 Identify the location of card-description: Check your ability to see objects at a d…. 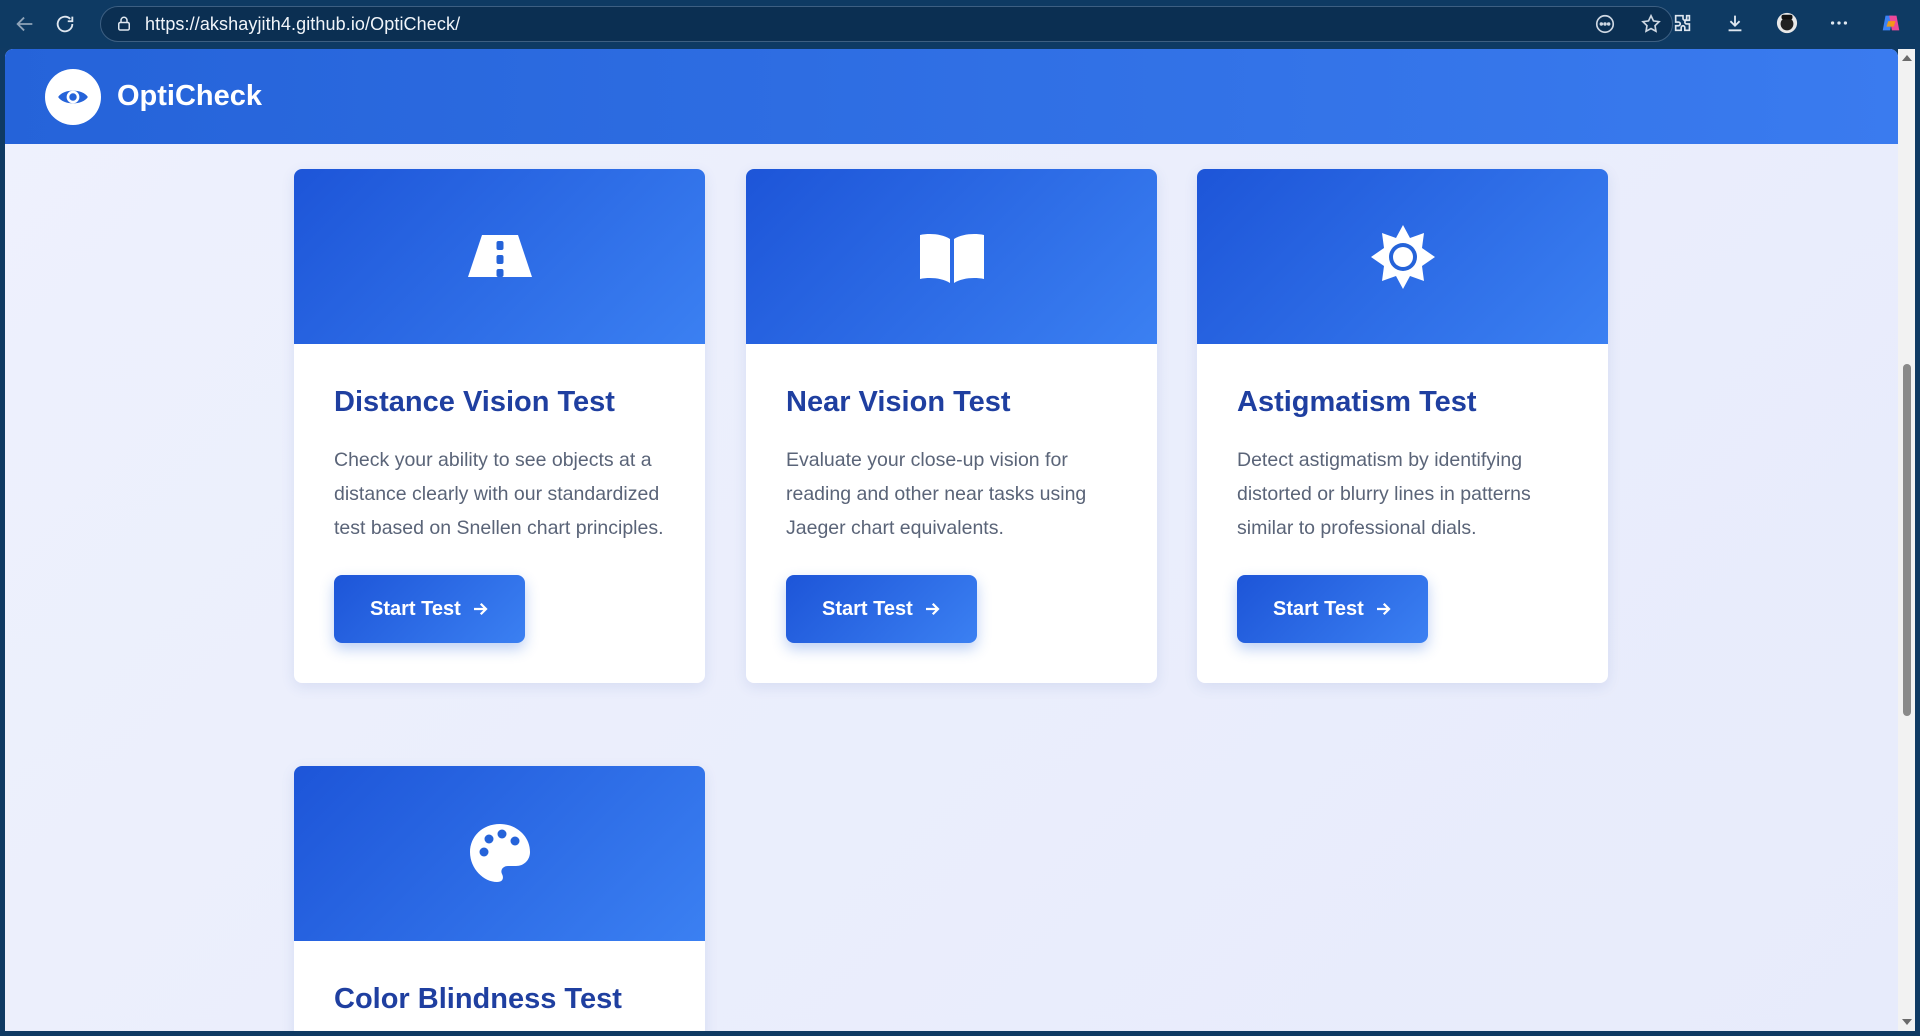
(499, 494).